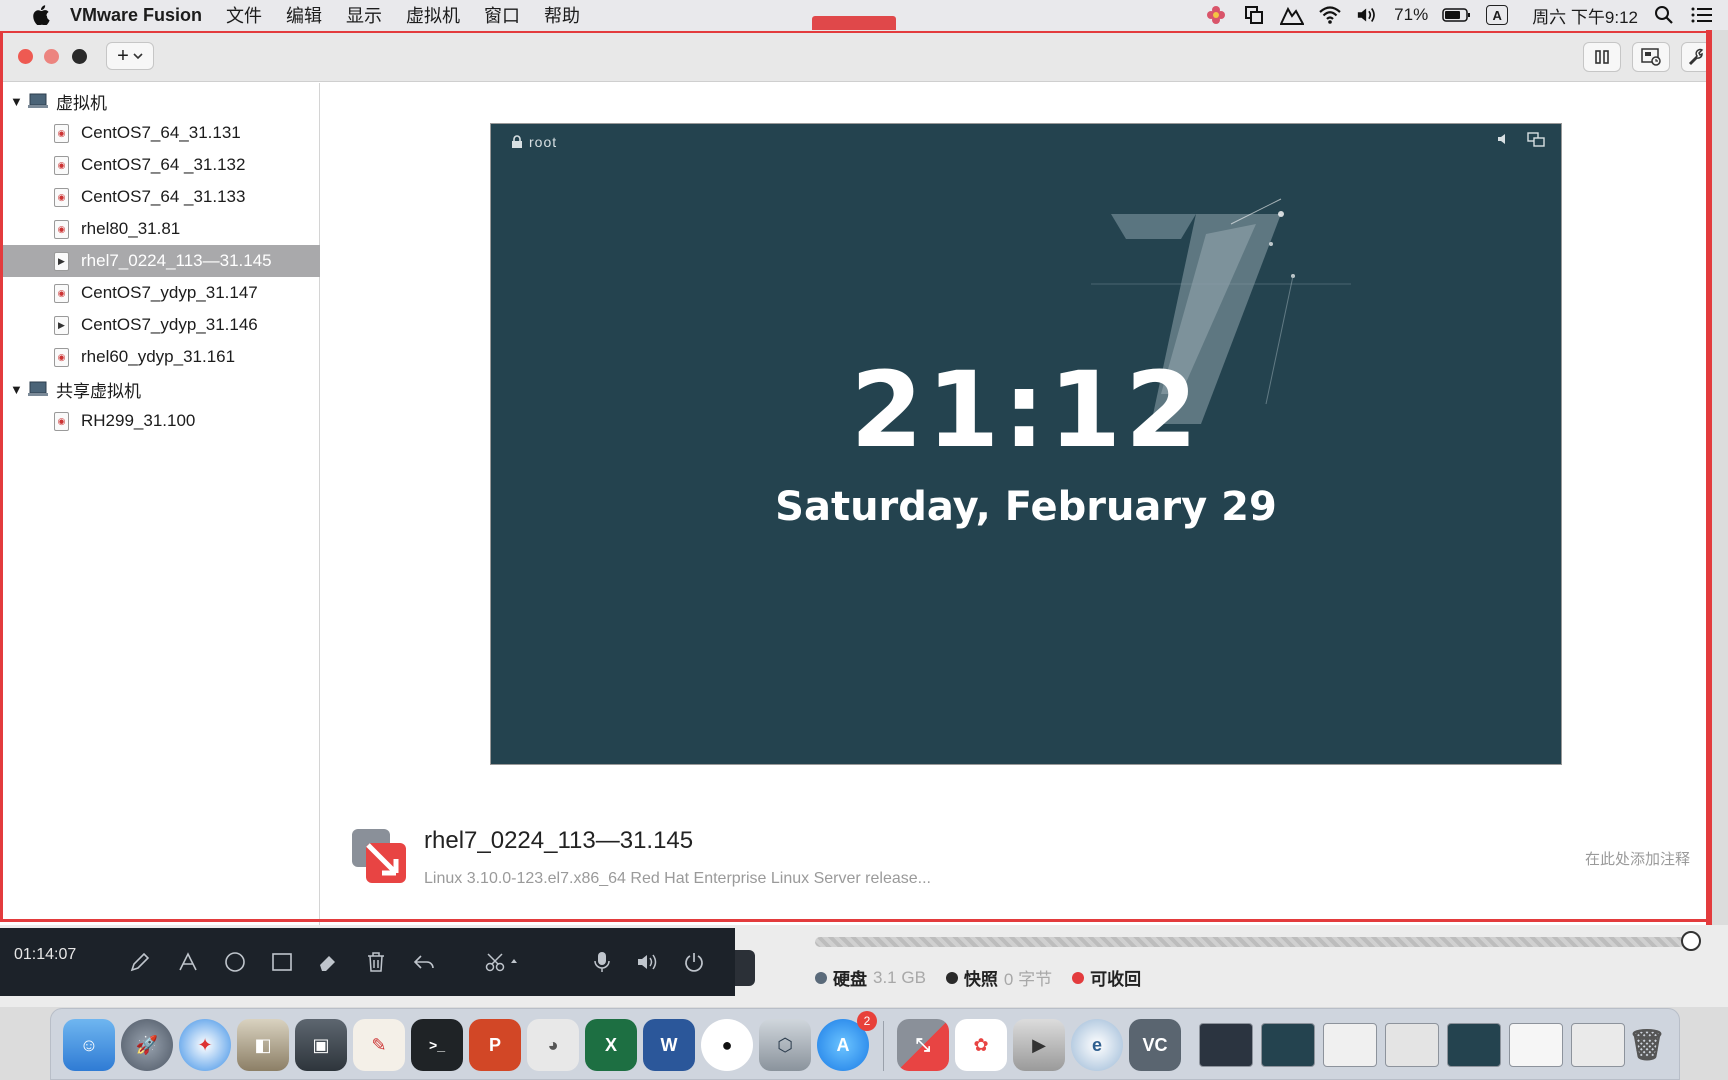  What do you see at coordinates (1026, 410) in the screenshot?
I see `lock-screen-time: 21:12` at bounding box center [1026, 410].